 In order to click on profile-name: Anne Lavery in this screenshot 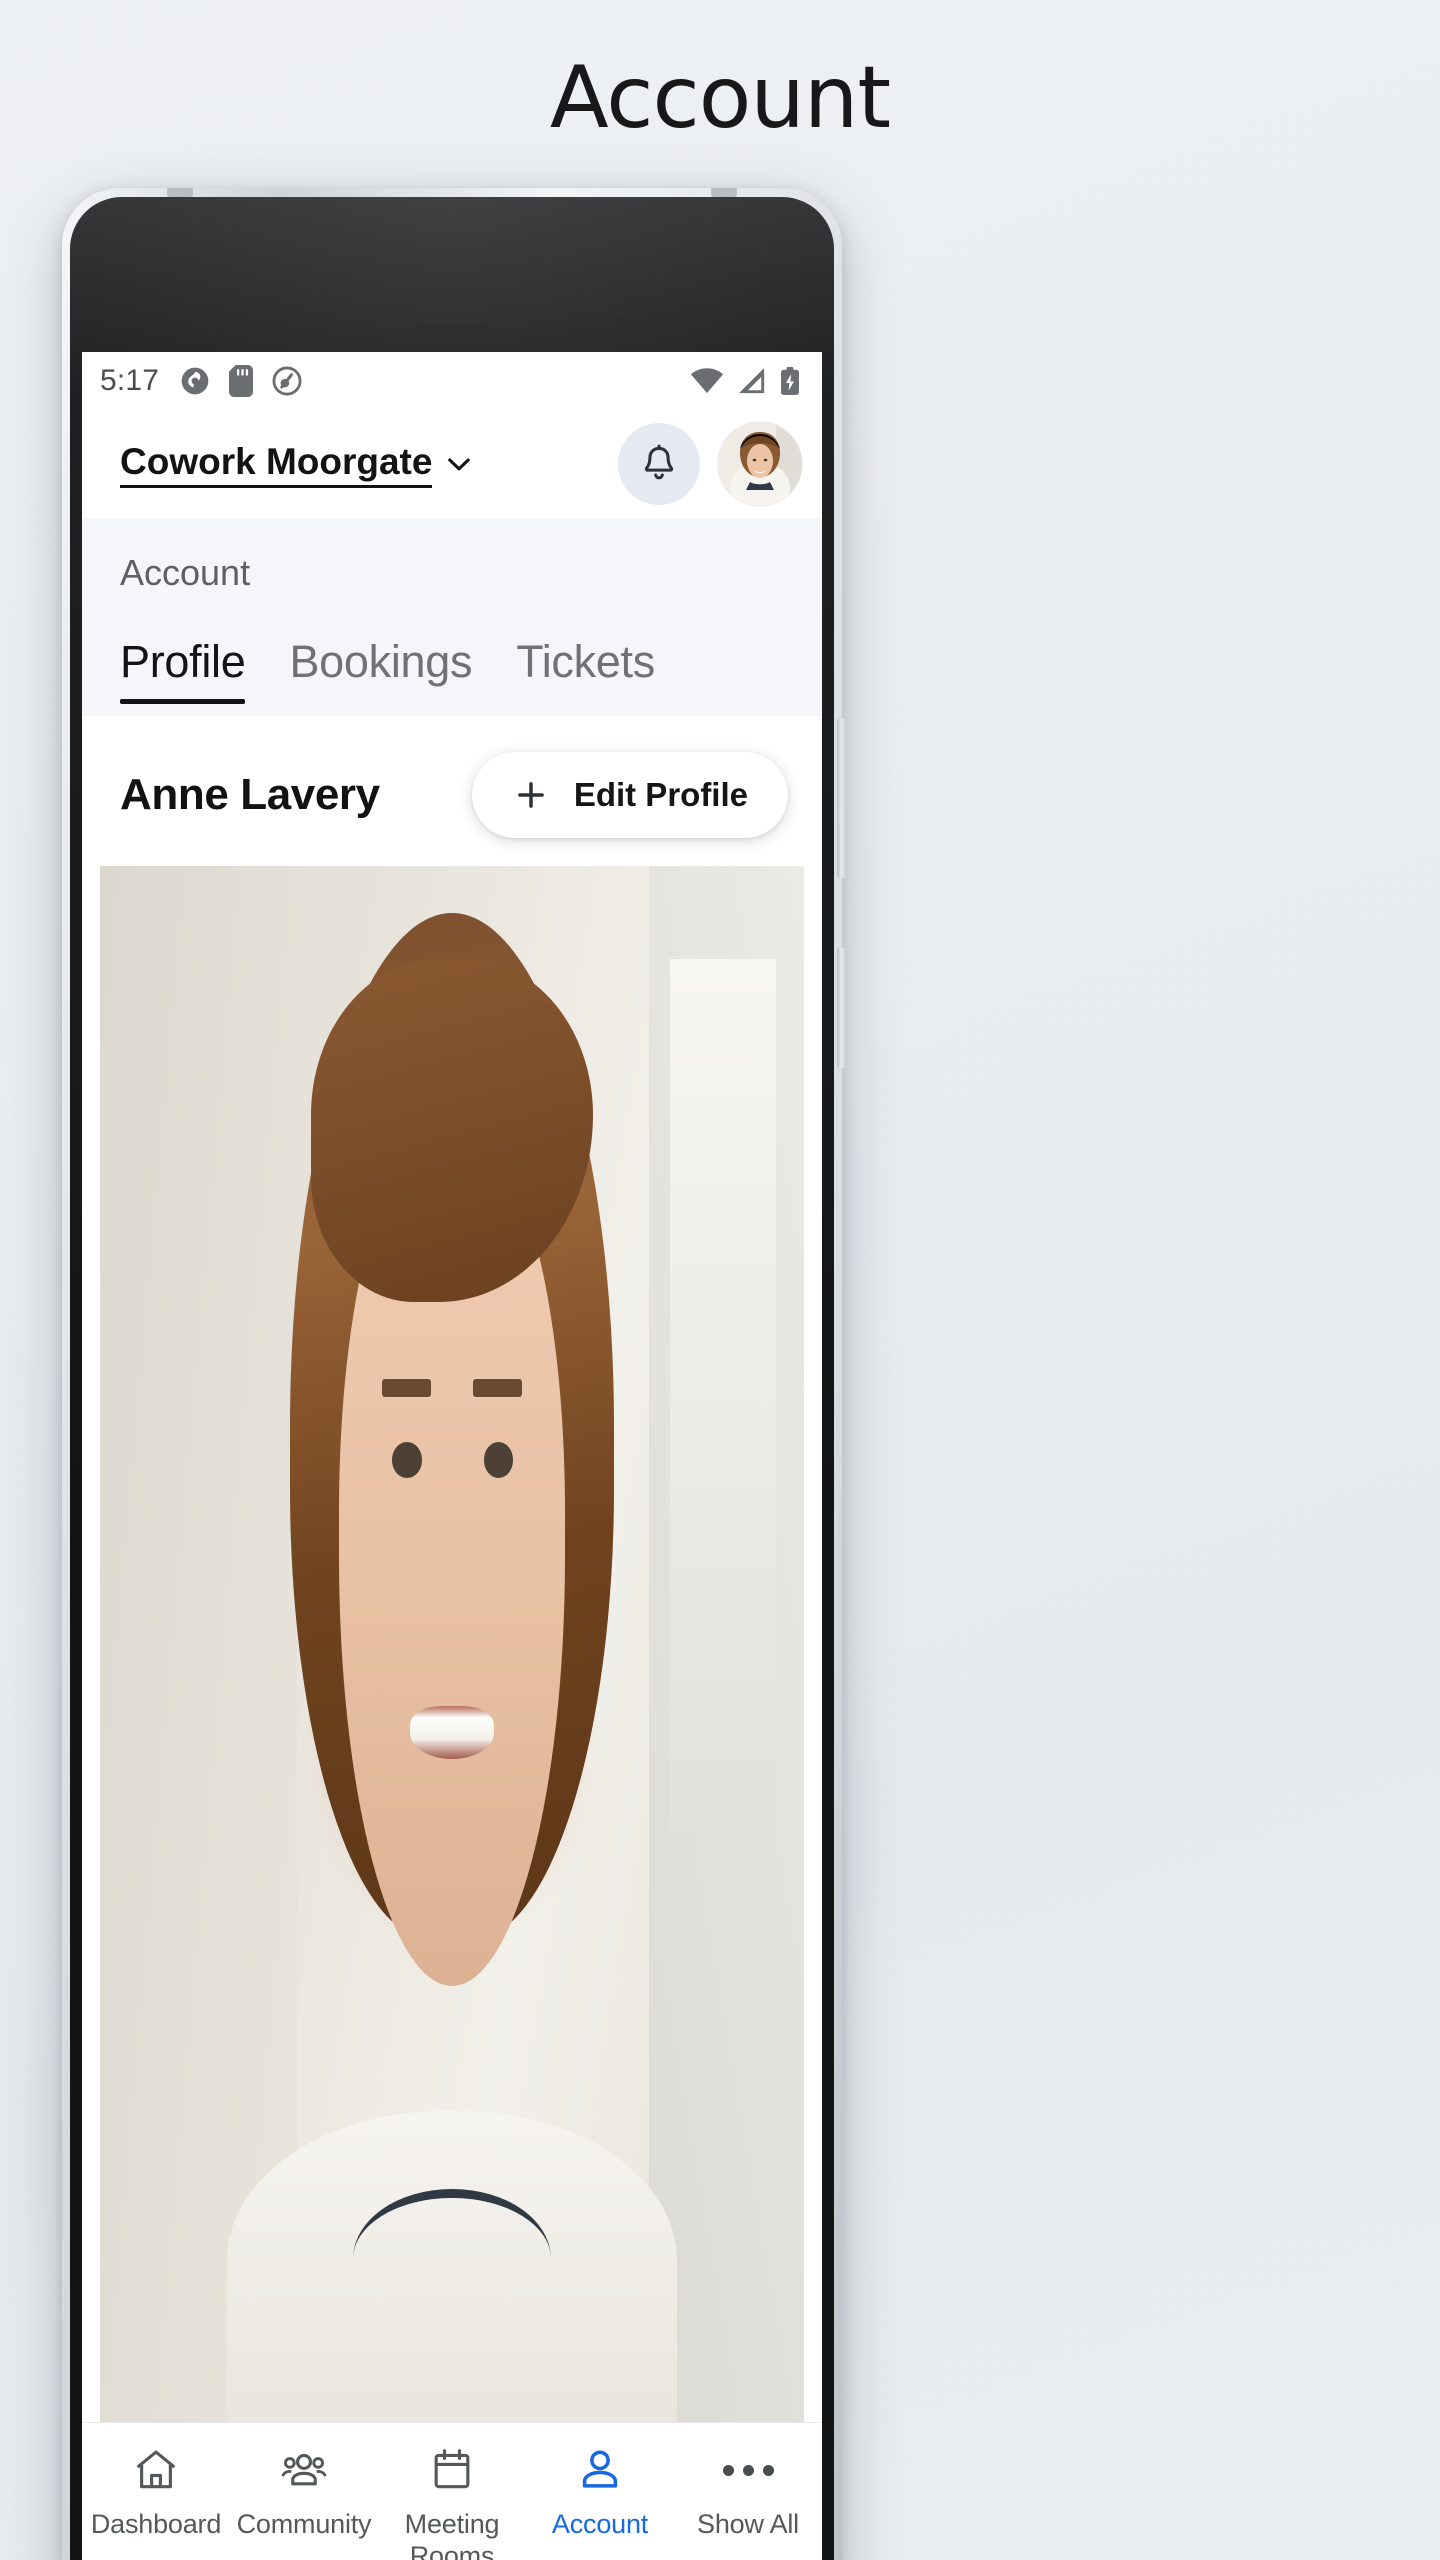, I will do `click(250, 794)`.